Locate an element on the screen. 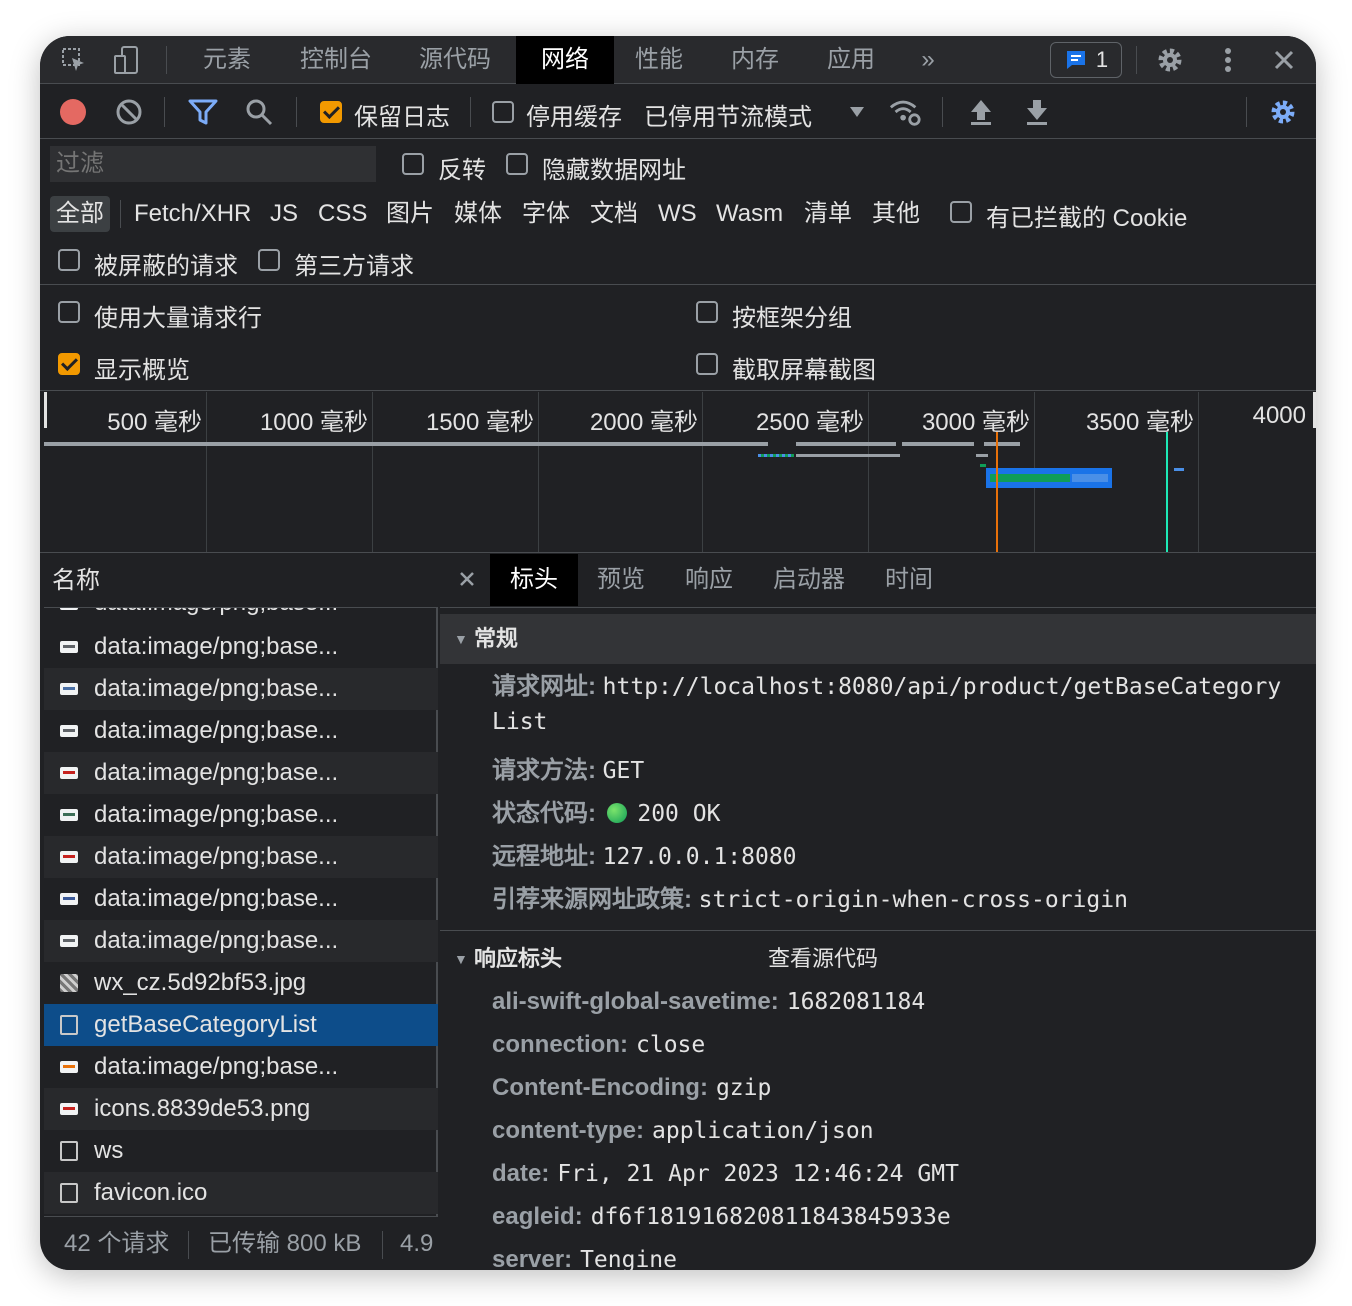 The width and height of the screenshot is (1352, 1306). show-overview-checkbox is located at coordinates (69, 364).